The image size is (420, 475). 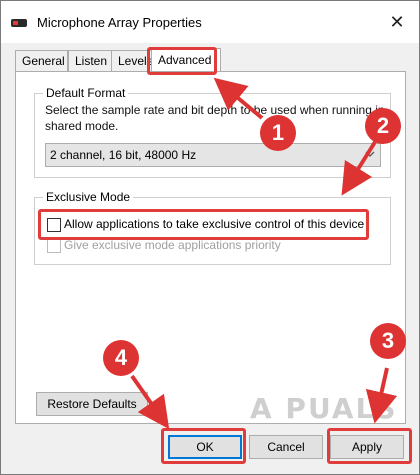 What do you see at coordinates (150, 402) in the screenshot?
I see `arrow-to-ok-button` at bounding box center [150, 402].